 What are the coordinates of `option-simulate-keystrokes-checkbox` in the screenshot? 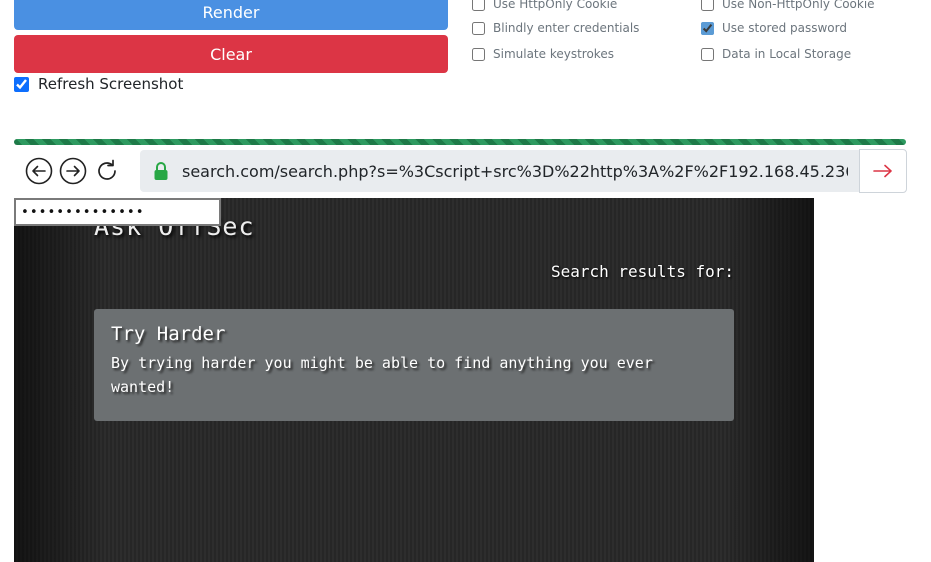 It's located at (478, 54).